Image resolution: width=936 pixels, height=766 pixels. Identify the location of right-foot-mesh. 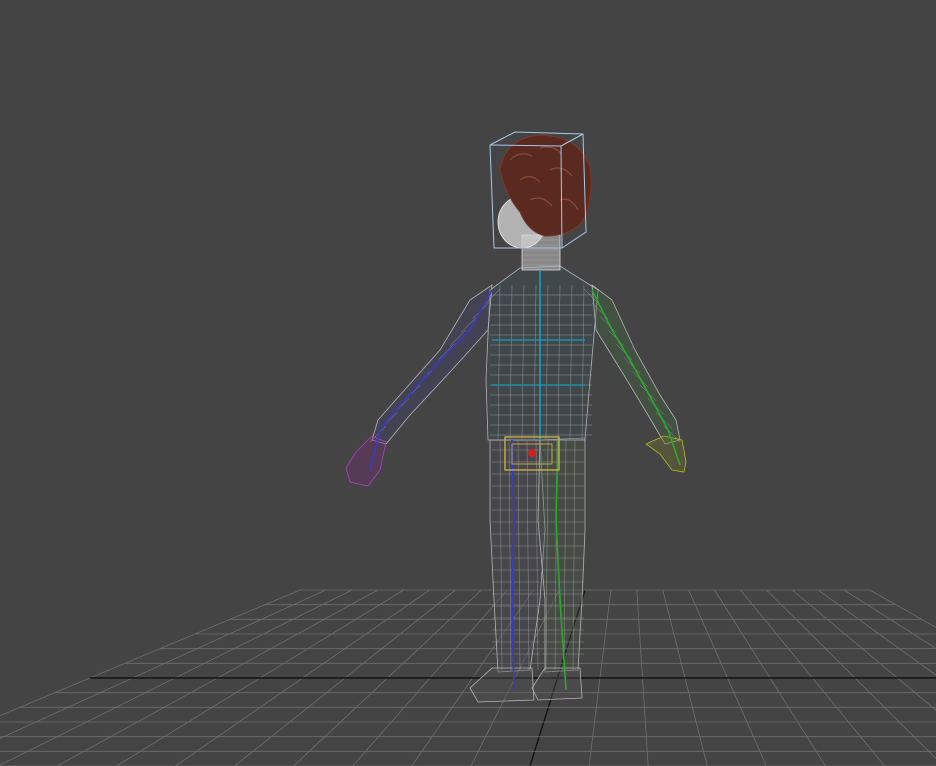
(557, 684).